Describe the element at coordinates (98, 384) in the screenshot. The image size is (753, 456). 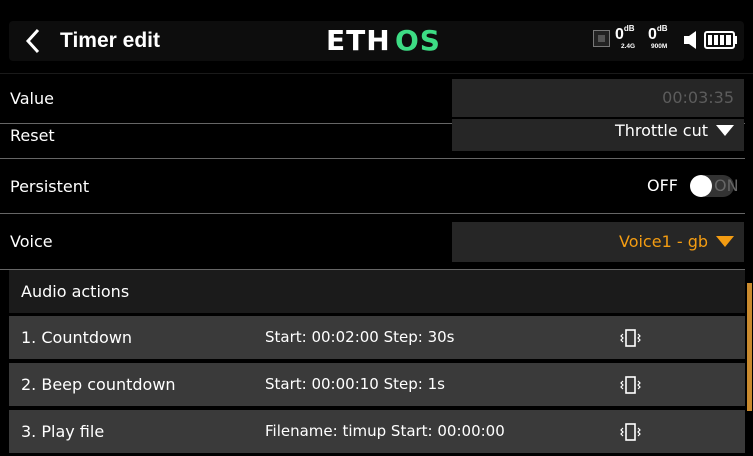
I see `audio-action-name: 2. Beep countdown` at that location.